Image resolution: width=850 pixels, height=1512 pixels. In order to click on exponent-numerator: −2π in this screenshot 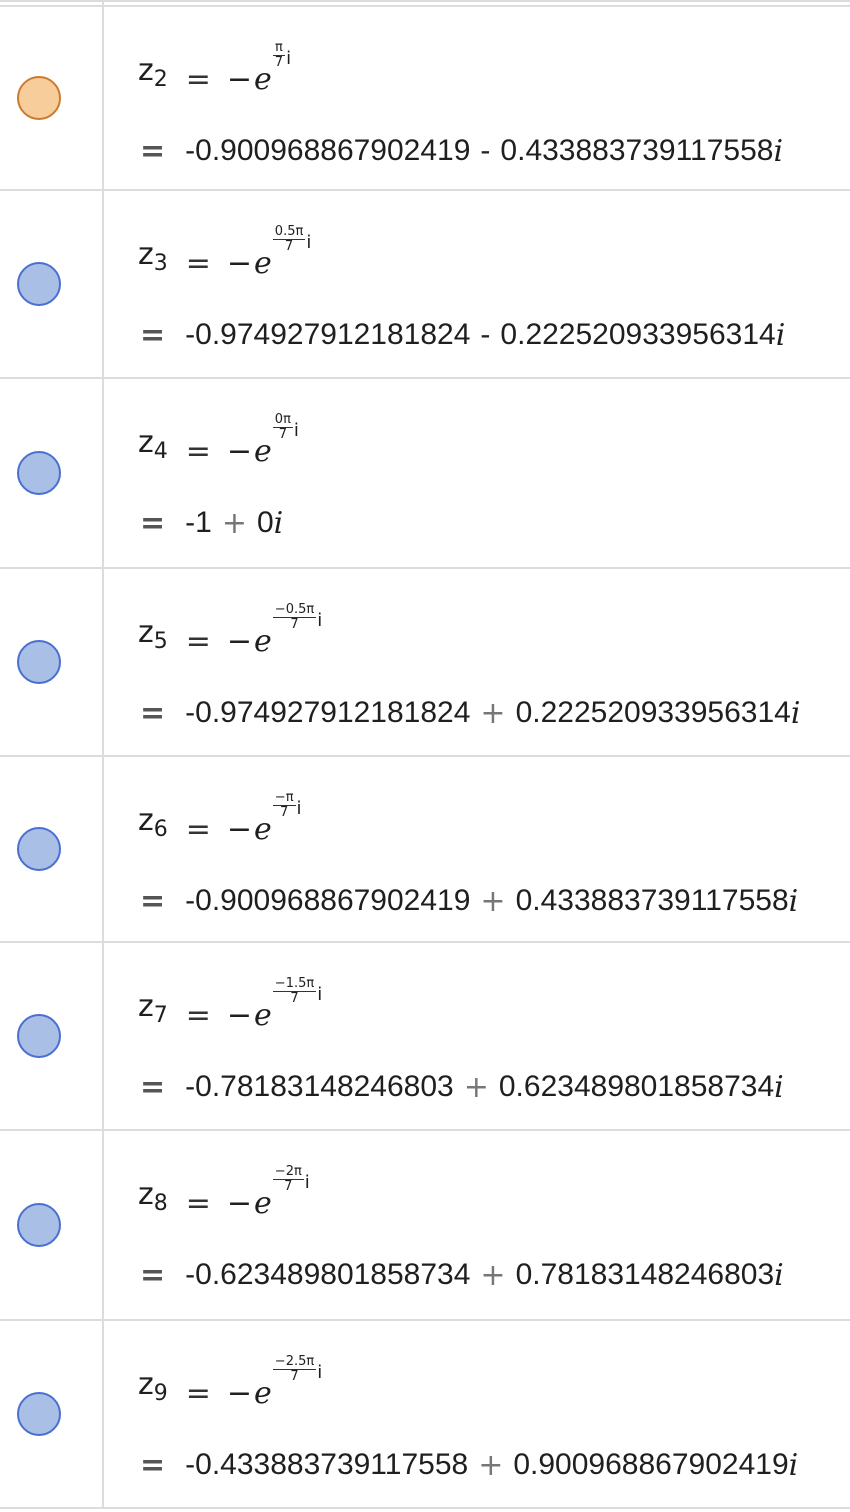, I will do `click(288, 1172)`.